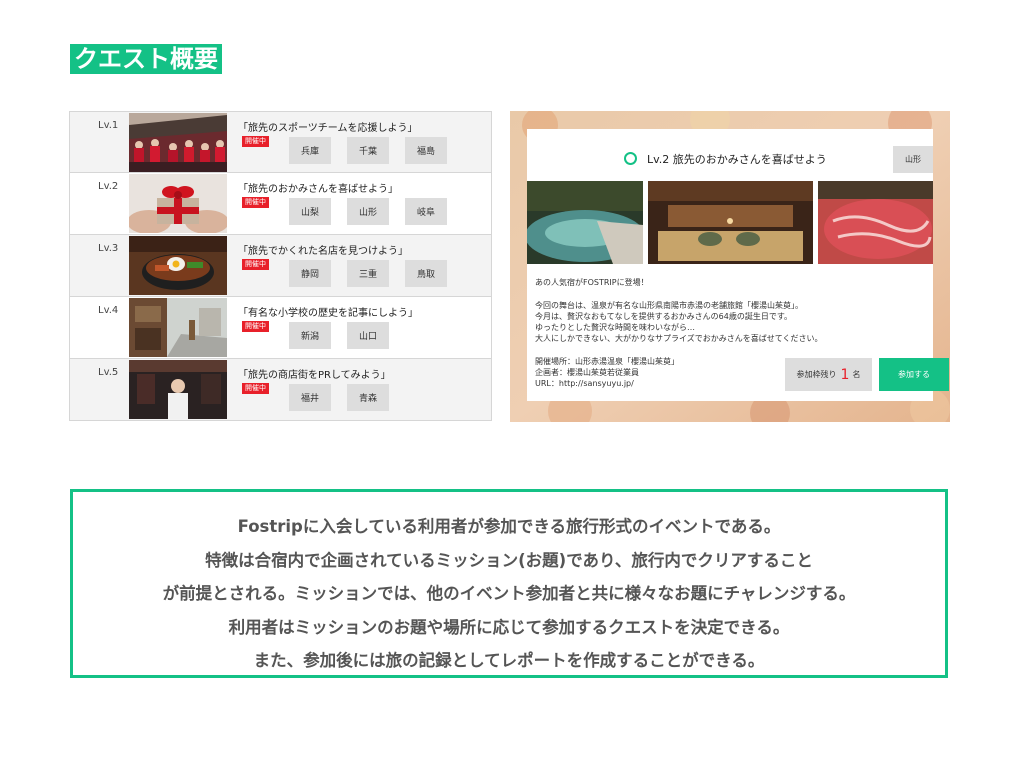 The height and width of the screenshot is (761, 1018). What do you see at coordinates (314, 375) in the screenshot?
I see `quest-title: 「旅先の商店街をPRしてみよう」` at bounding box center [314, 375].